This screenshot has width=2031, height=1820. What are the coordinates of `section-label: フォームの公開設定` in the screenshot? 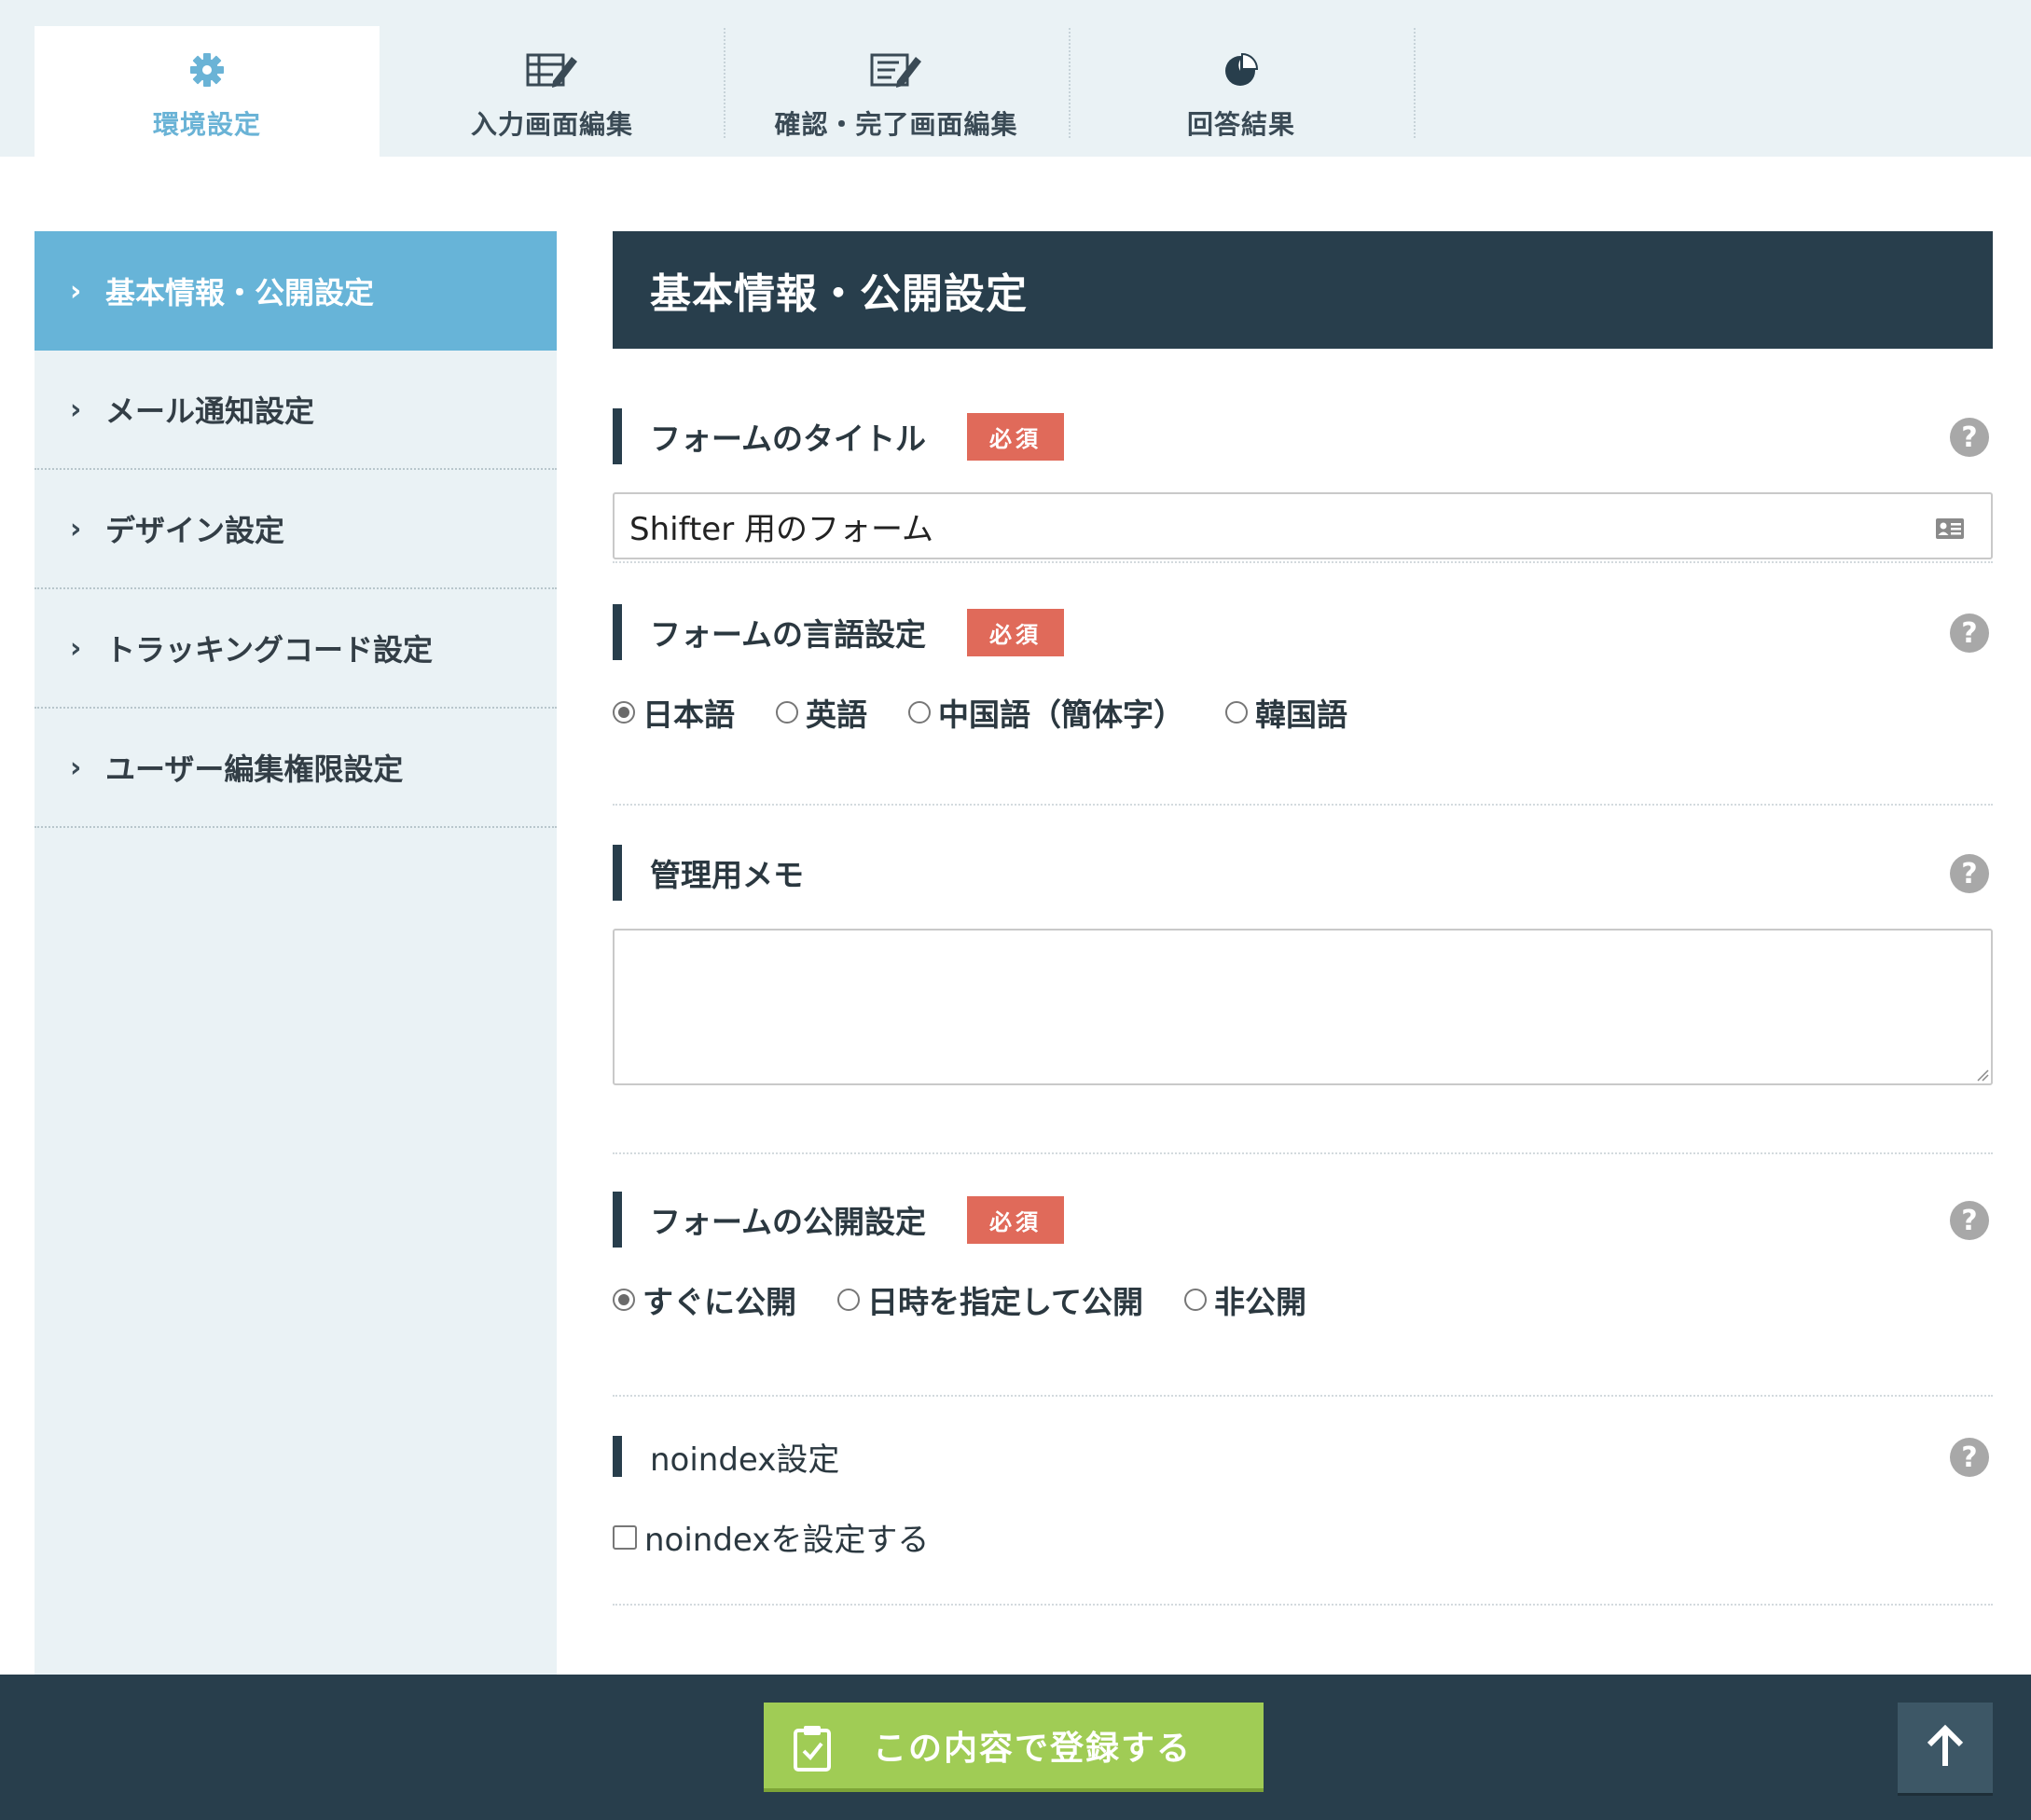 It's located at (788, 1222).